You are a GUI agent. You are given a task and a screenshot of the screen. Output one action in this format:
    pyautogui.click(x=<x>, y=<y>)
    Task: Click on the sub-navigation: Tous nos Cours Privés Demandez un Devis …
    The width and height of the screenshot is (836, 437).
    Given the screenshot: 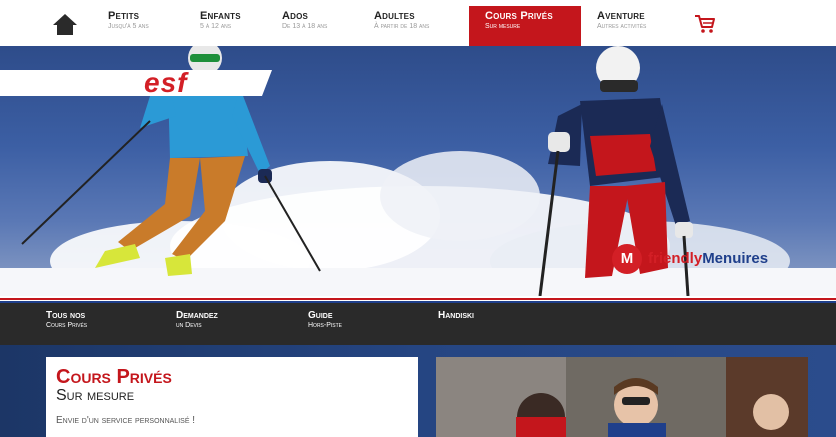 What is the action you would take?
    pyautogui.click(x=418, y=324)
    